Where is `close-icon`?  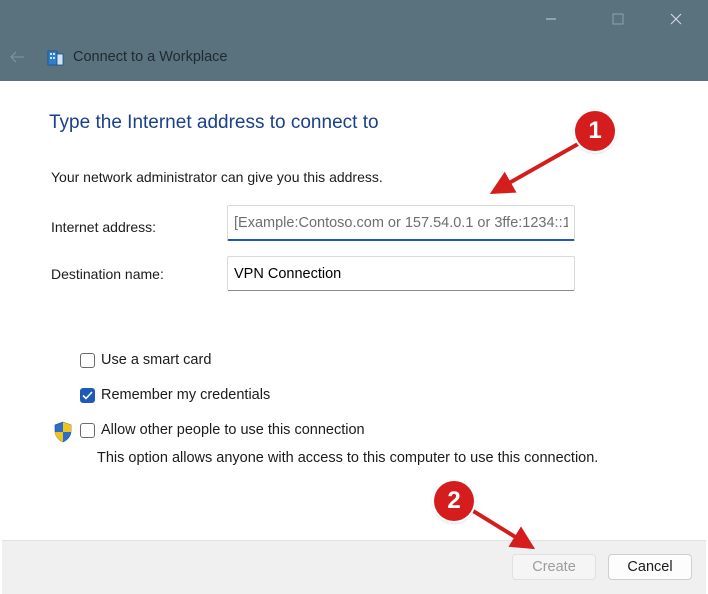 close-icon is located at coordinates (676, 19).